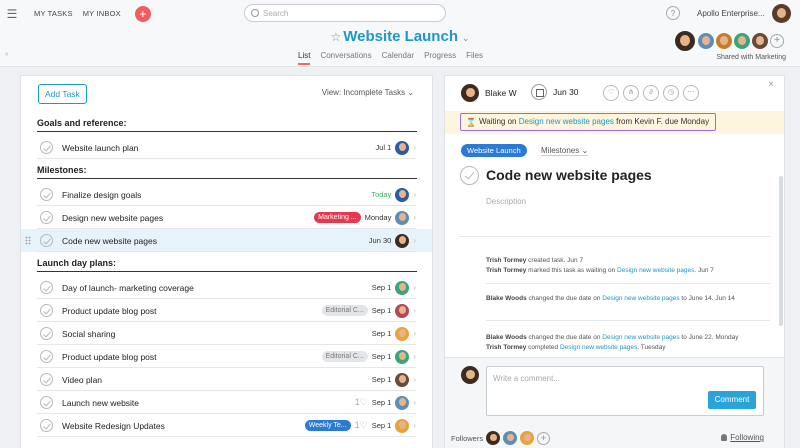 This screenshot has width=800, height=448. I want to click on attachment-icon: ∂, so click(651, 93).